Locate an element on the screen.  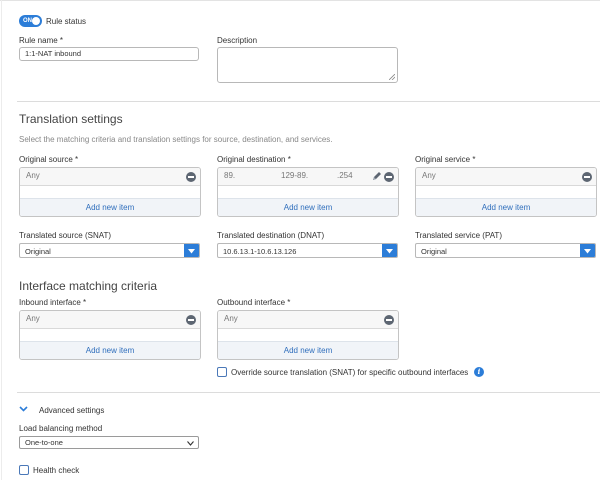
resize-grip-icon is located at coordinates (392, 77).